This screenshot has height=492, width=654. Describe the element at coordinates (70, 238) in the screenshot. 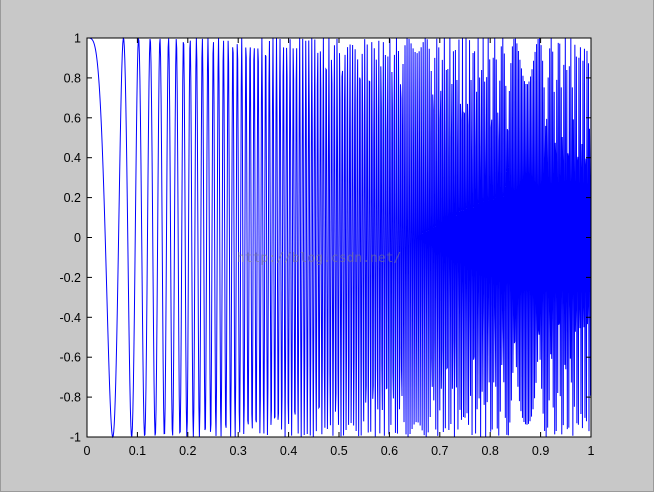

I see `y-tick-labels: -1 -0.8 -0.6 -0.4 -0.2 0 0.2 0.4 0.6 0.8 1` at that location.